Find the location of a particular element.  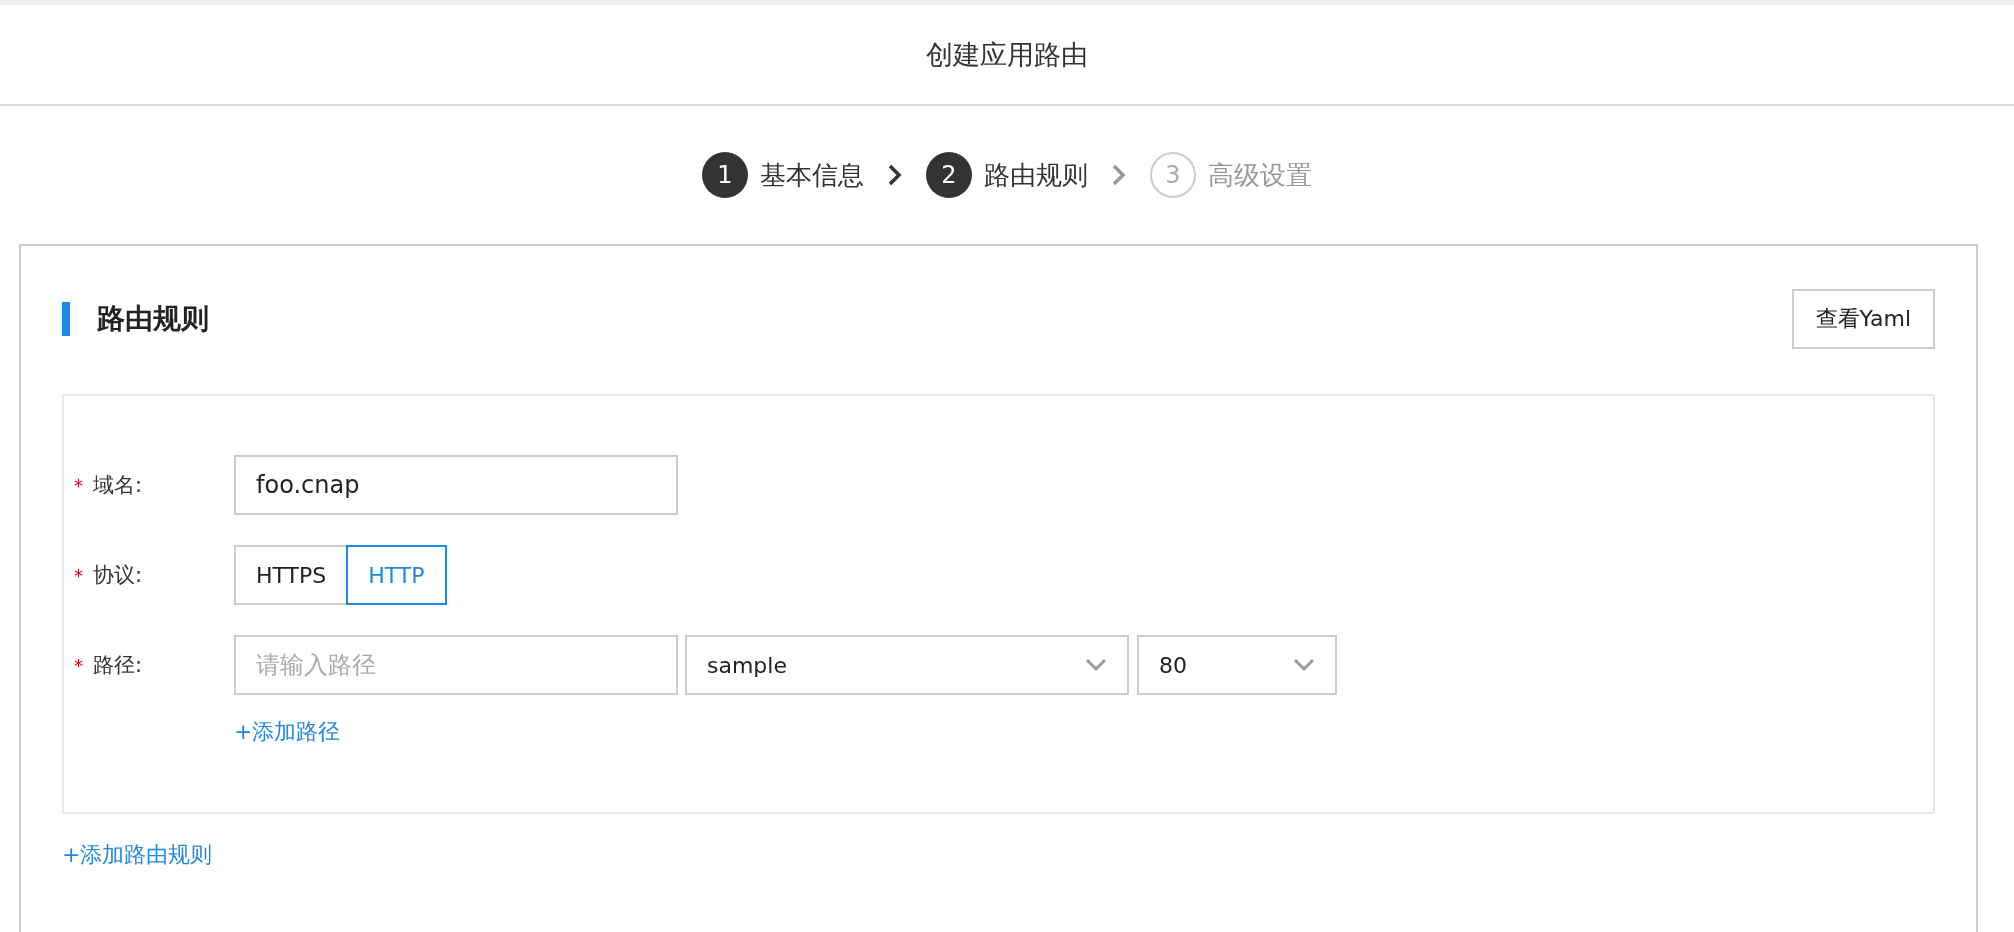

service-dropdown: sample is located at coordinates (907, 665).